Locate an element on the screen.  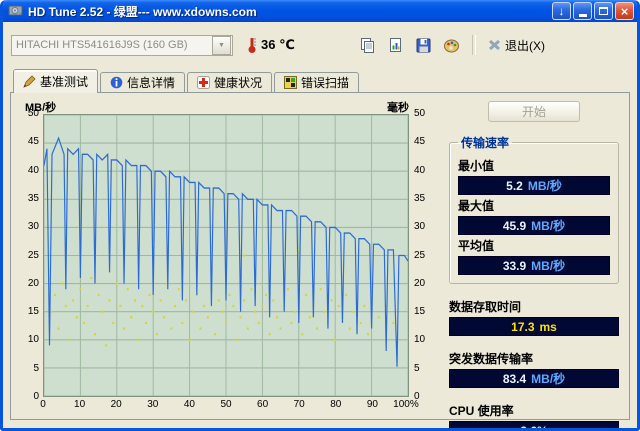
cpu-usage-value: 3.6% is located at coordinates (534, 427).